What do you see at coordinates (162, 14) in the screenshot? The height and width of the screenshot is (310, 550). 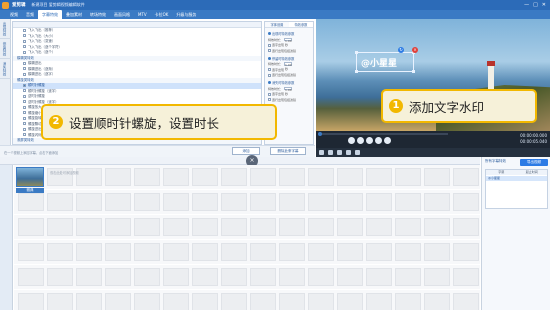 I see `tab-karaoke: 卡拉OK` at bounding box center [162, 14].